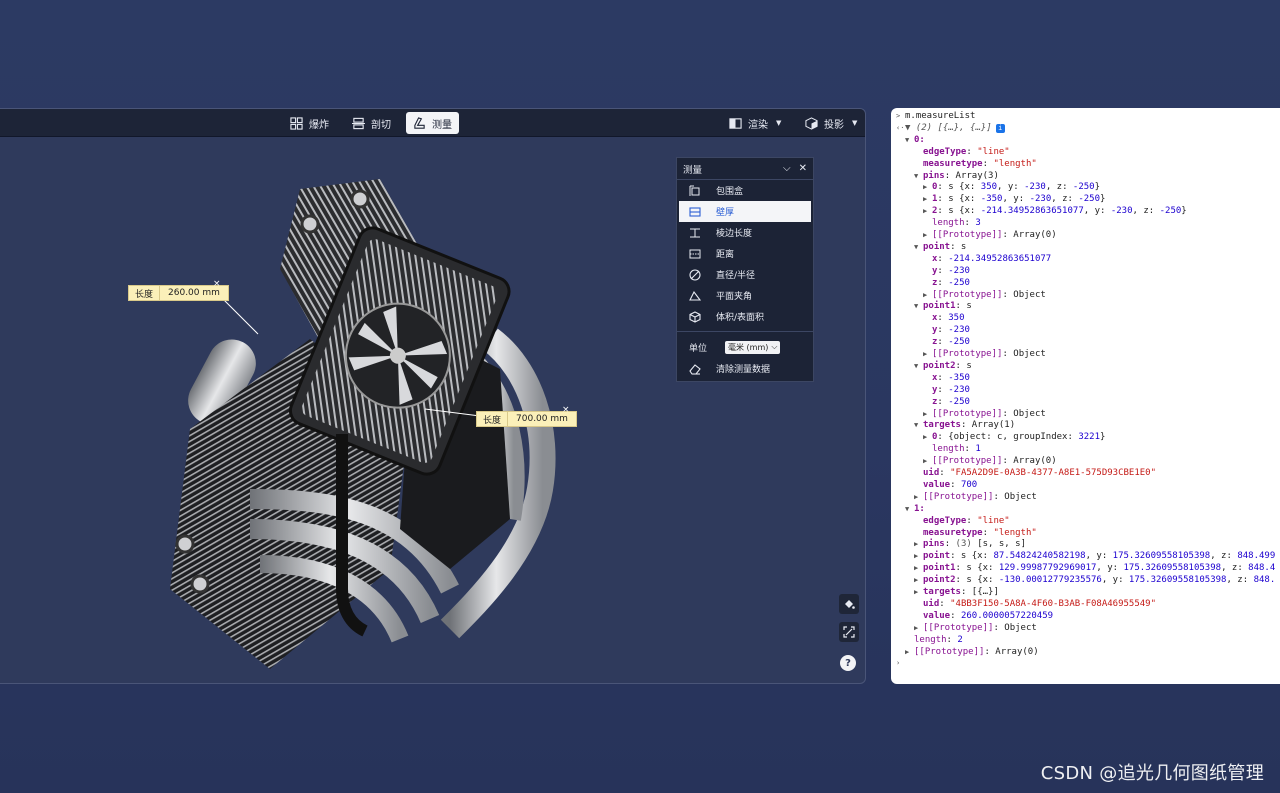 The height and width of the screenshot is (793, 1280). Describe the element at coordinates (309, 123) in the screenshot. I see `explode-button: 爆炸` at that location.